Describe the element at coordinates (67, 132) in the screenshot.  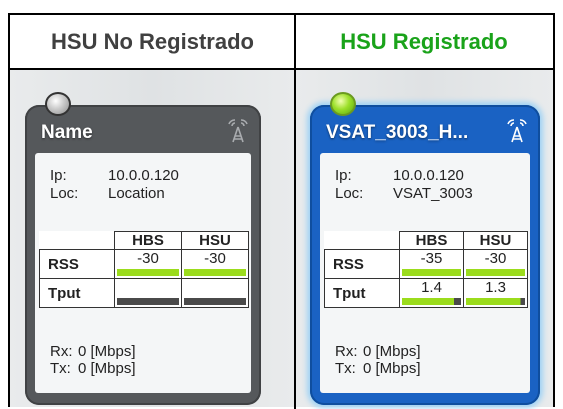
I see `card-title: Name` at that location.